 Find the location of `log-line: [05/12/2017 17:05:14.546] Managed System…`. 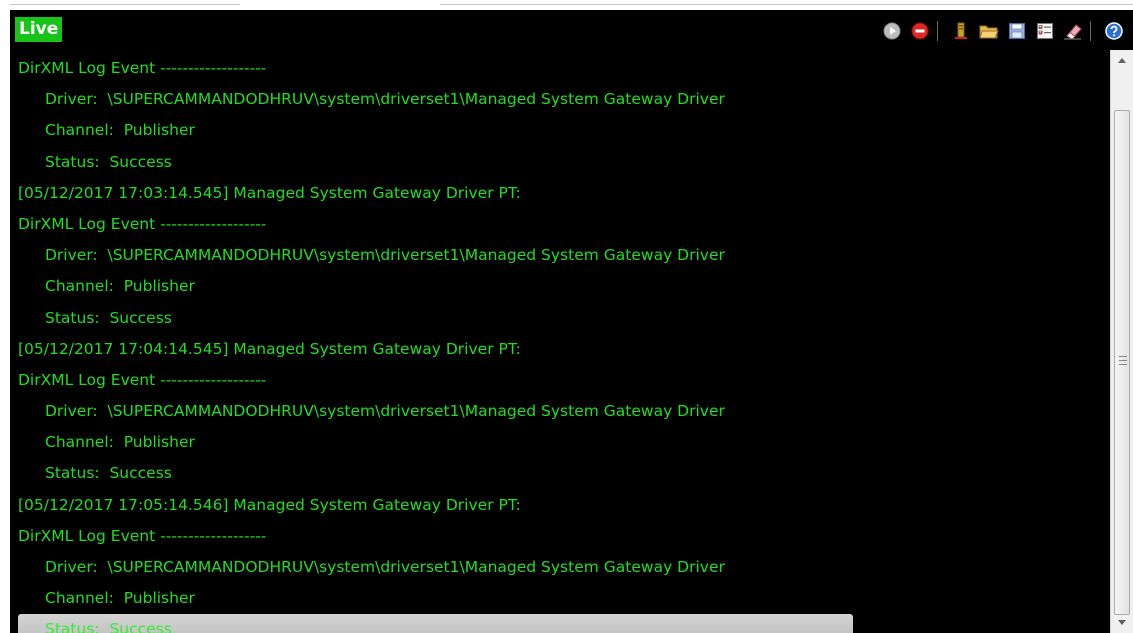

log-line: [05/12/2017 17:05:14.546] Managed System… is located at coordinates (560, 505).